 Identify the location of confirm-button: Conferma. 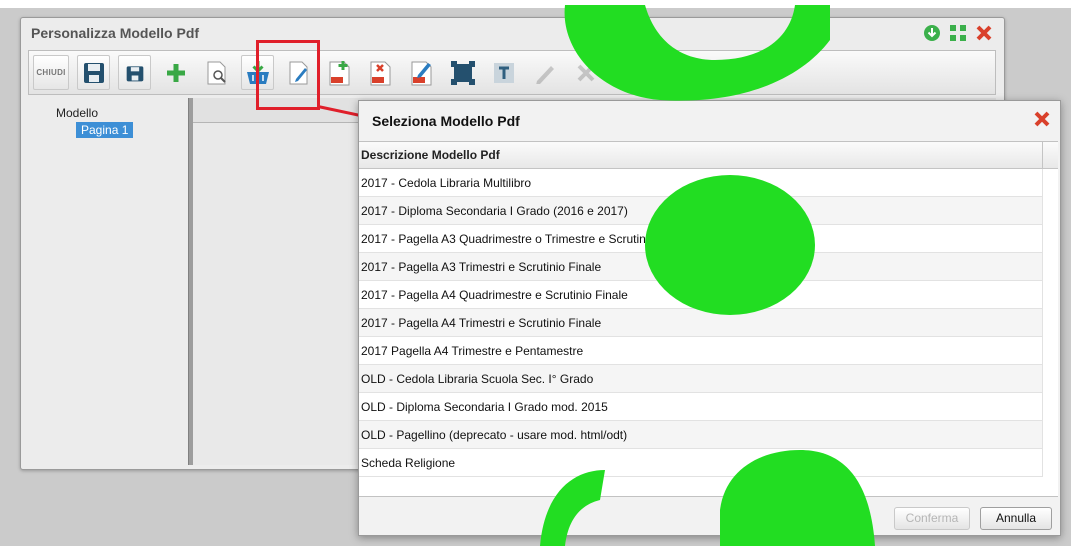
(932, 518).